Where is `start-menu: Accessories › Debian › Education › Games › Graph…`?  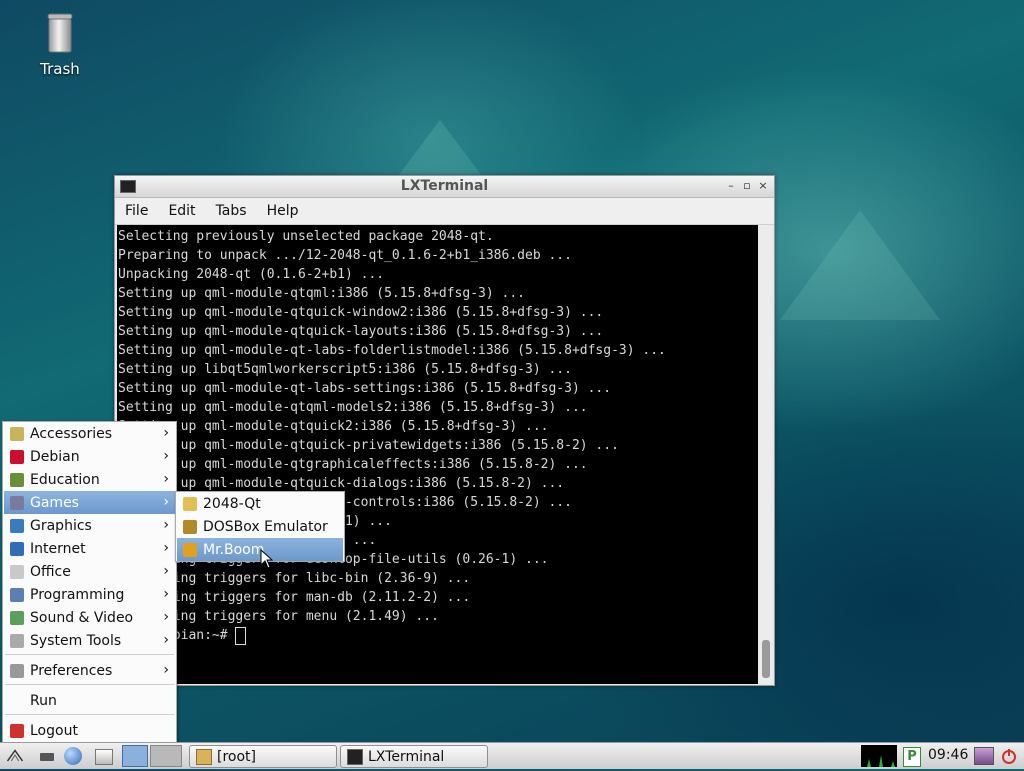 start-menu: Accessories › Debian › Education › Games › Graph… is located at coordinates (89, 583).